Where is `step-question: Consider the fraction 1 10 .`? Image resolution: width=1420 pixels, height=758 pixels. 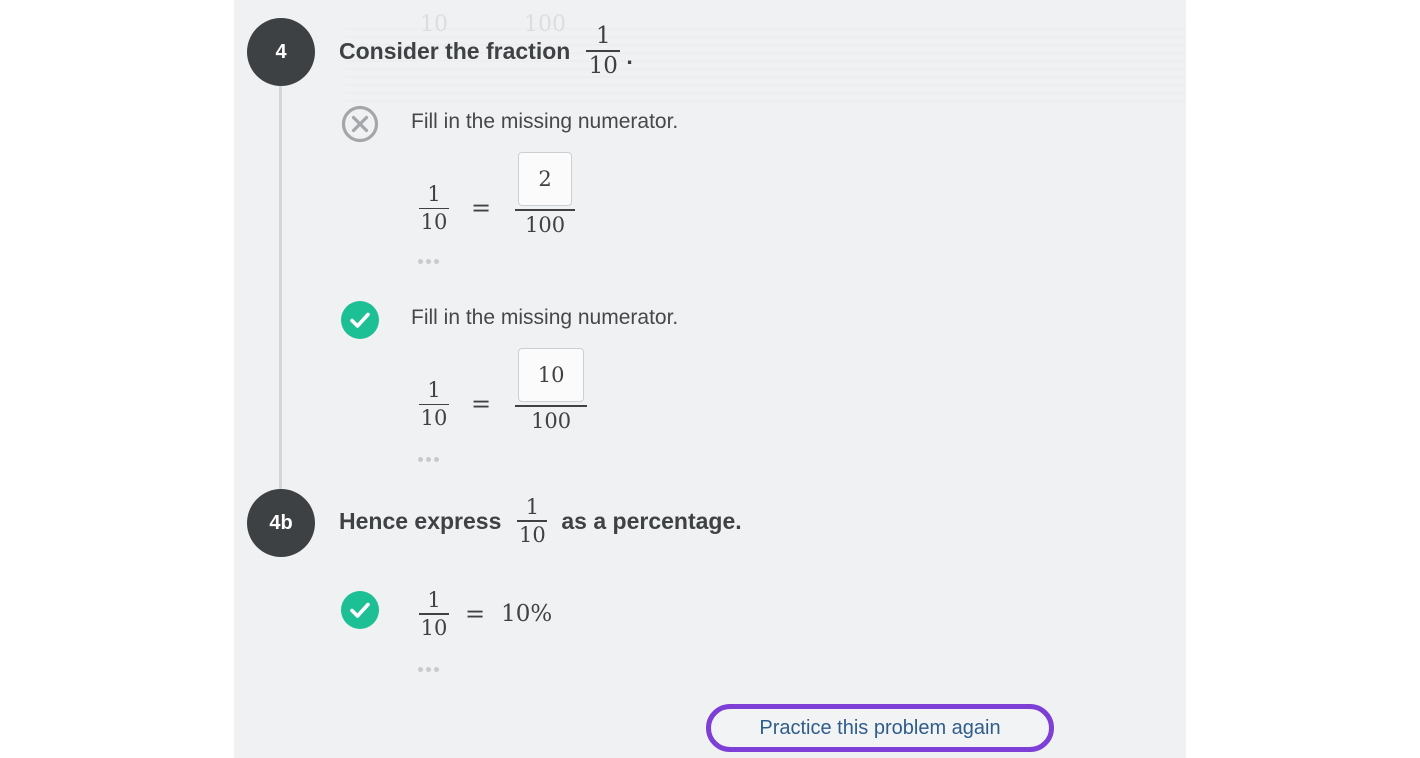
step-question: Consider the fraction 1 10 . is located at coordinates (486, 51).